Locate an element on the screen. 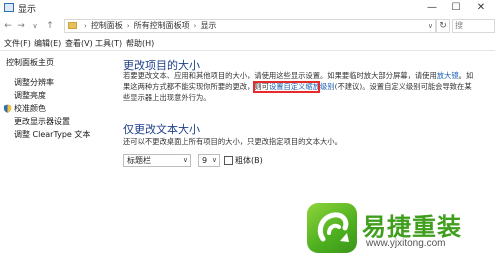 The image size is (495, 264). display-app-icon is located at coordinates (9, 7).